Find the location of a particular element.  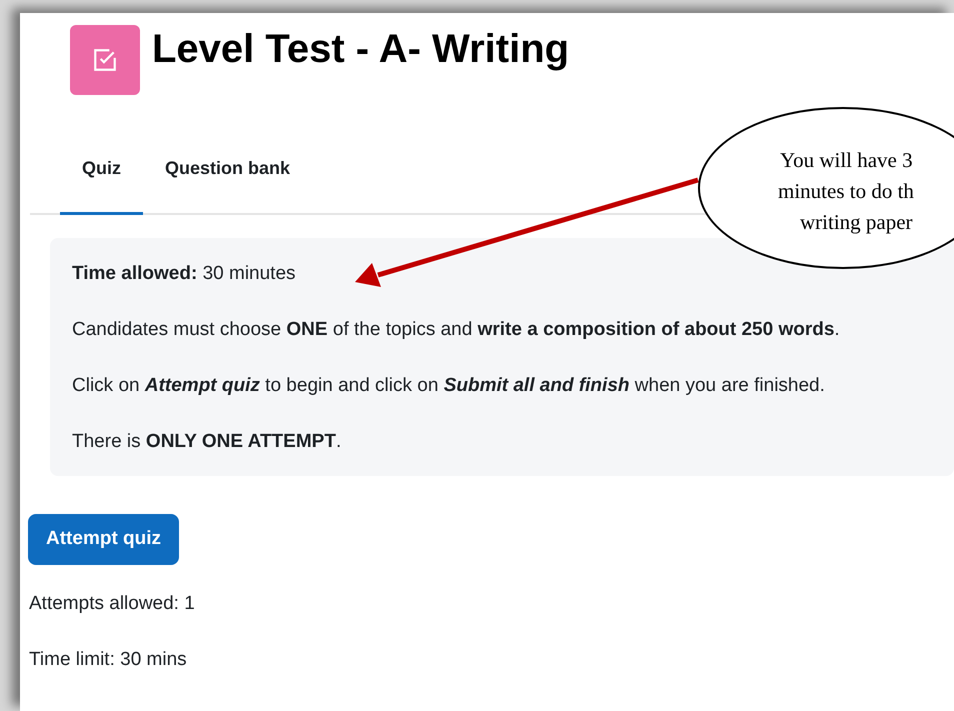

quiz-detail: Attempts allowed: 1 is located at coordinates (112, 604).